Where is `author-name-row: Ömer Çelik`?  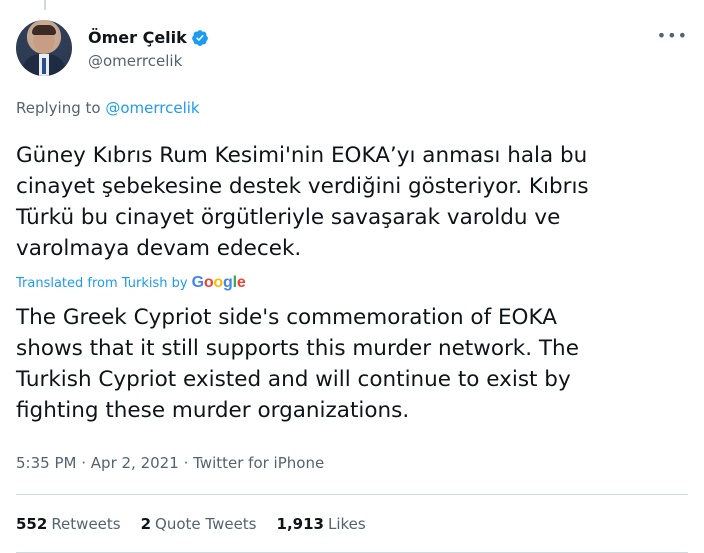 author-name-row: Ömer Çelik is located at coordinates (148, 37).